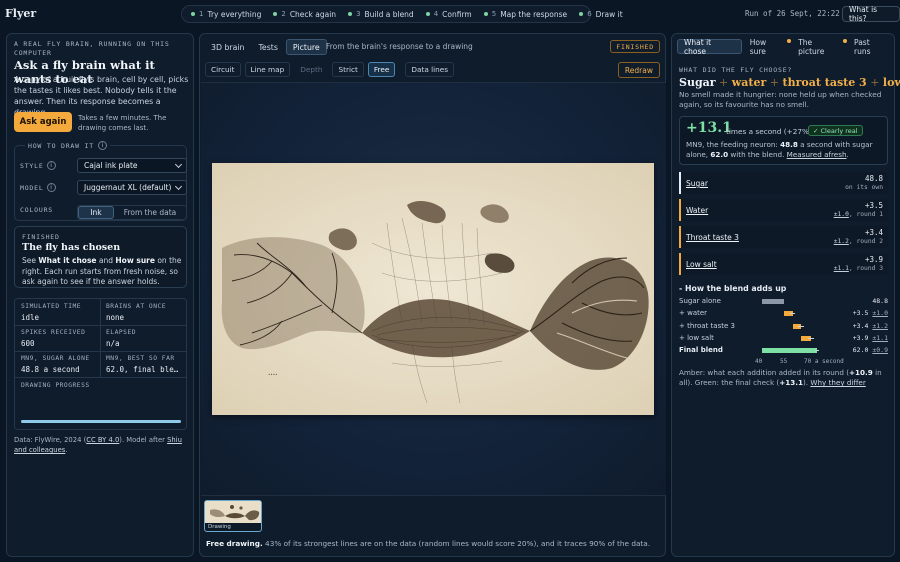 The height and width of the screenshot is (562, 900). I want to click on license-link: CC BY 4.0, so click(102, 440).